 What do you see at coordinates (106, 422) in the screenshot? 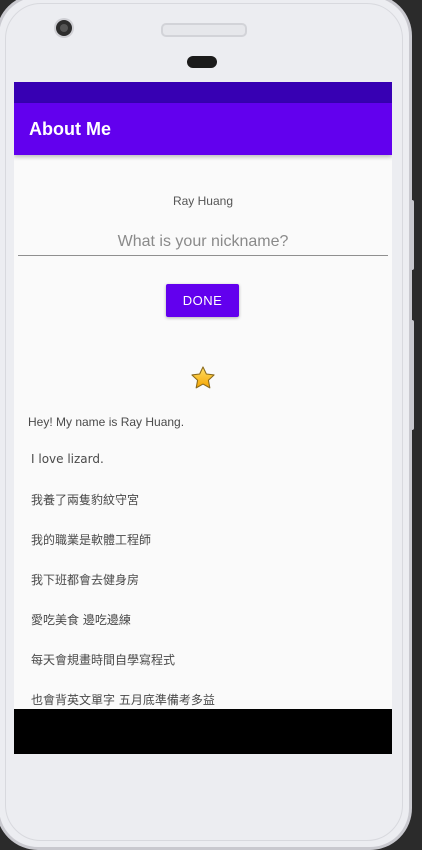
I see `bio-intro: Hey! My name is Ray Huang.` at bounding box center [106, 422].